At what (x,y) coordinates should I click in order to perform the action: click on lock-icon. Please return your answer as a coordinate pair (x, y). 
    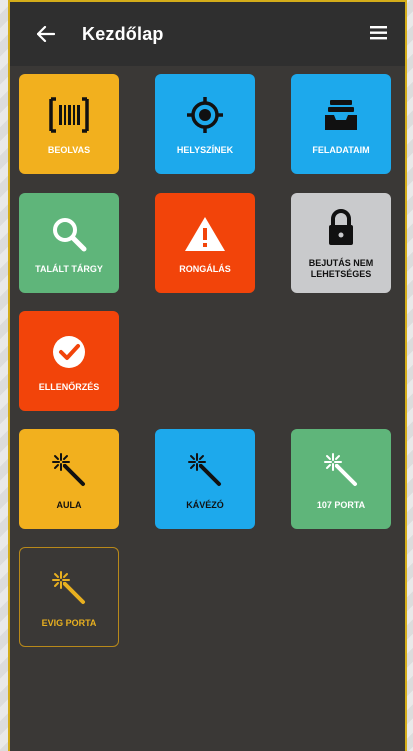
    Looking at the image, I should click on (341, 228).